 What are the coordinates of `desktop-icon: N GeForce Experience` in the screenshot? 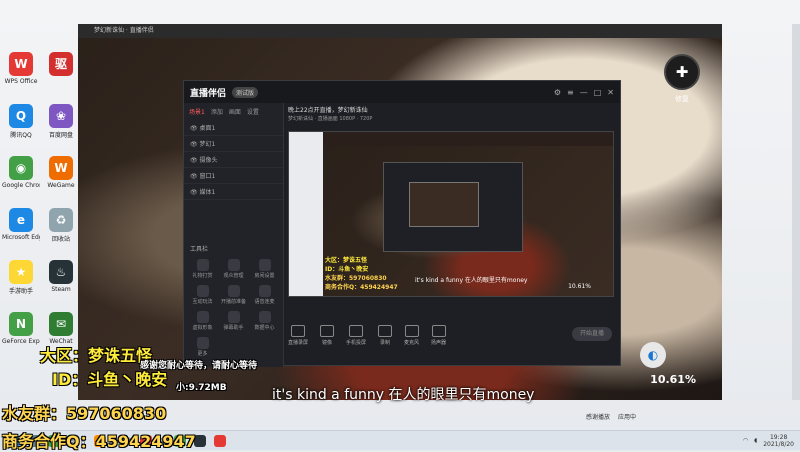 It's located at (21, 328).